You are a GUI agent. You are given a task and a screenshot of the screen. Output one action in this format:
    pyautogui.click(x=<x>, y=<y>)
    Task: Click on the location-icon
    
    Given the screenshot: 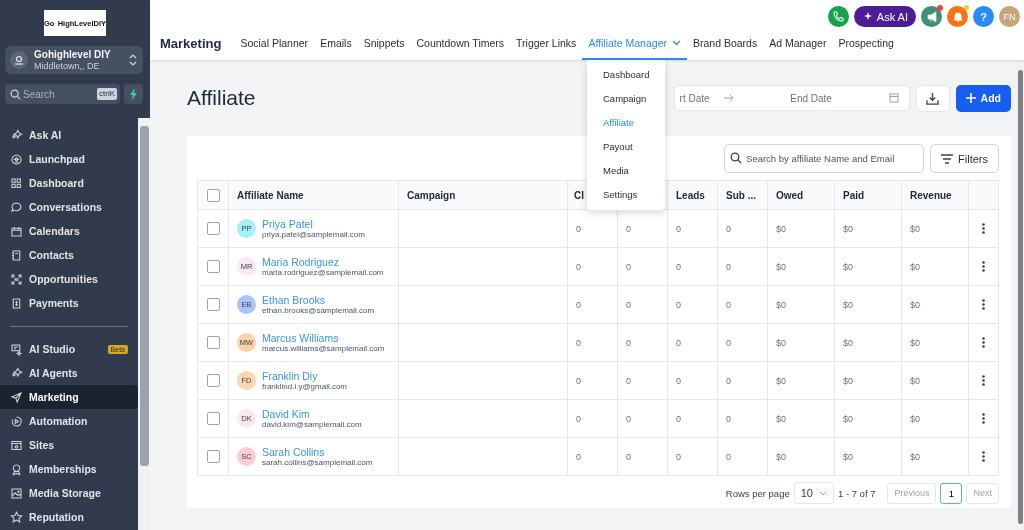 What is the action you would take?
    pyautogui.click(x=19, y=60)
    